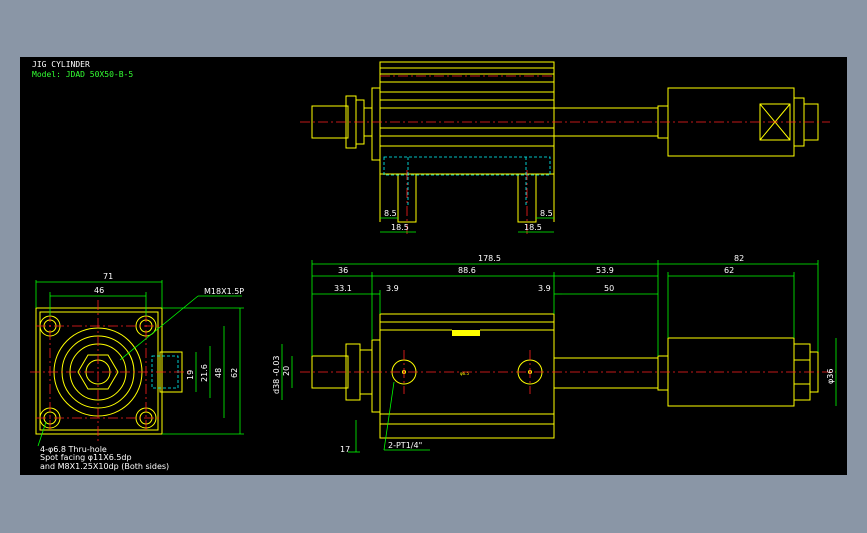 The width and height of the screenshot is (867, 533). Describe the element at coordinates (605, 270) in the screenshot. I see `dim-53-9: 53.9` at that location.